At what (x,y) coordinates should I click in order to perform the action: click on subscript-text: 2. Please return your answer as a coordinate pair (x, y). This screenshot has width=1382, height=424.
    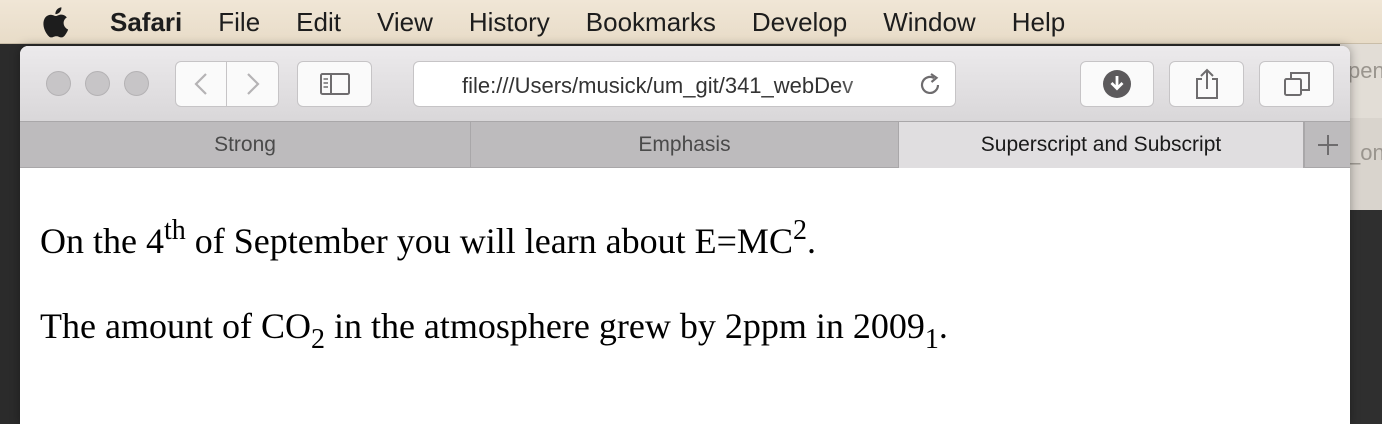
    Looking at the image, I should click on (317, 339).